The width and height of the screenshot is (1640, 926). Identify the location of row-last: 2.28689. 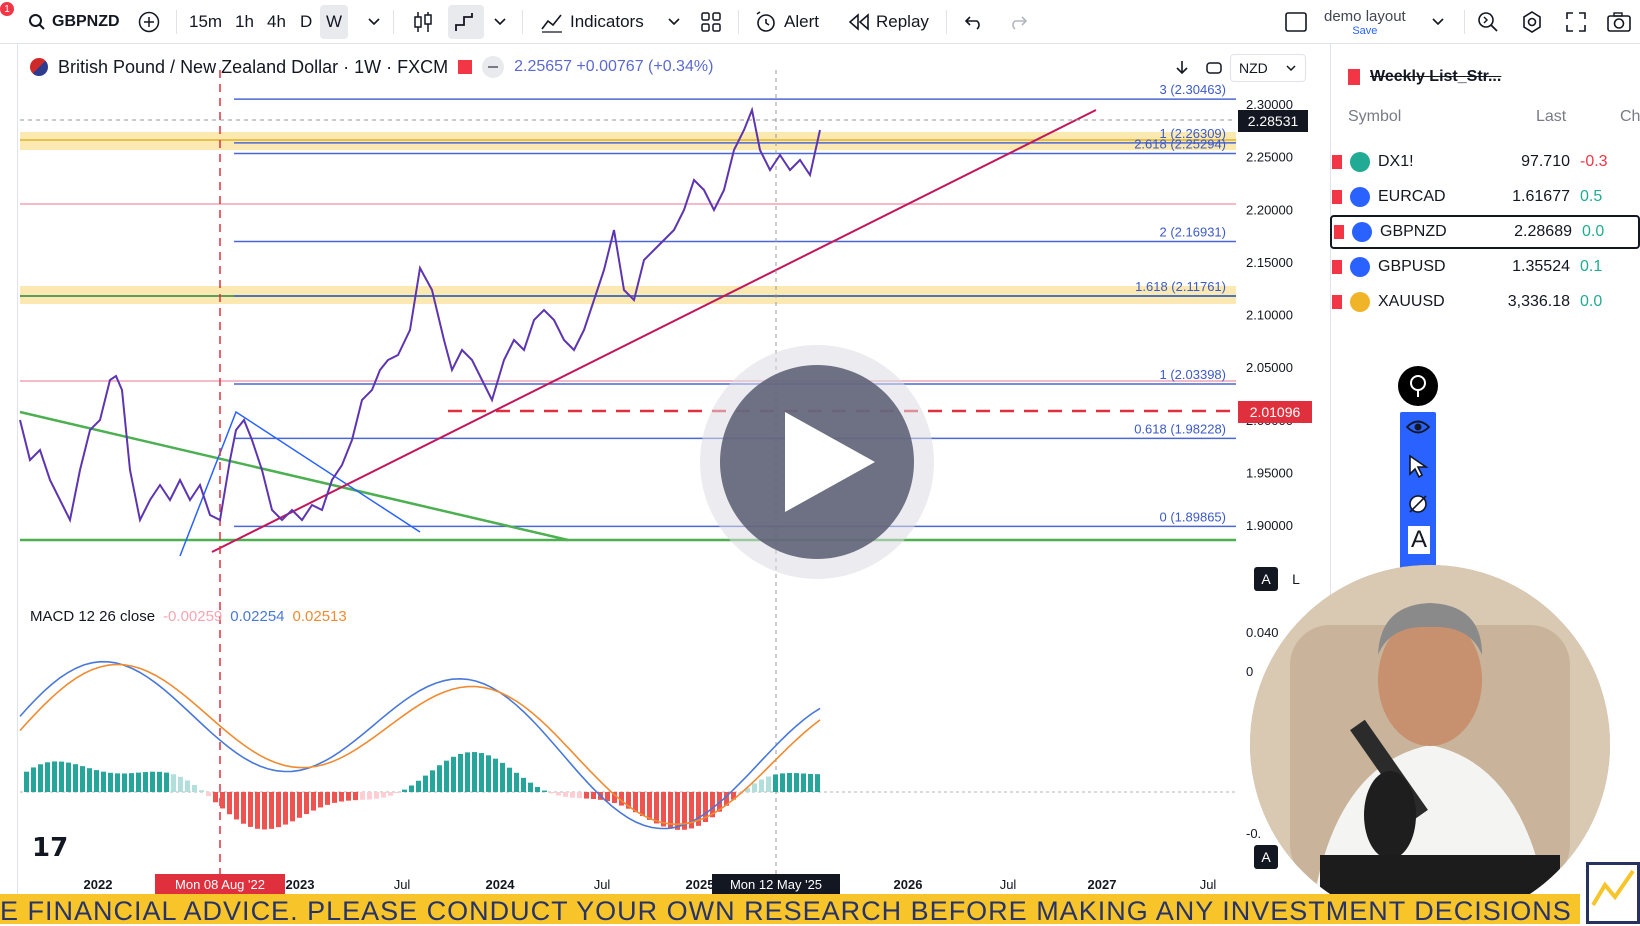
(1543, 231).